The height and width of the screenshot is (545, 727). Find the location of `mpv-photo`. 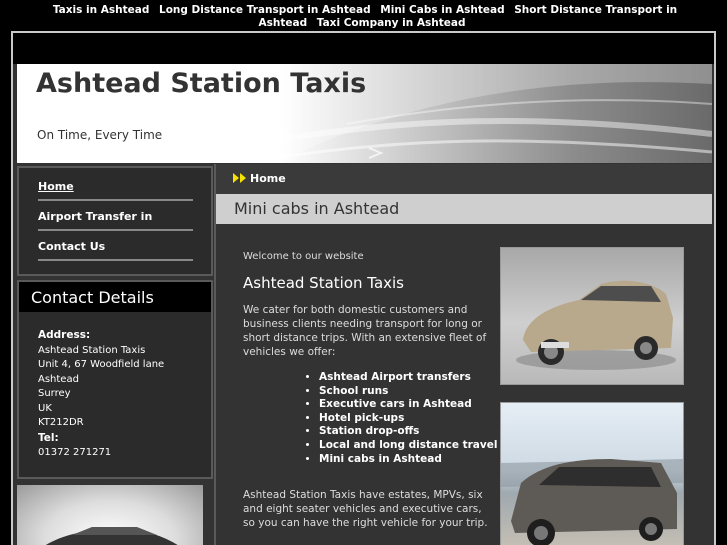

mpv-photo is located at coordinates (592, 473).